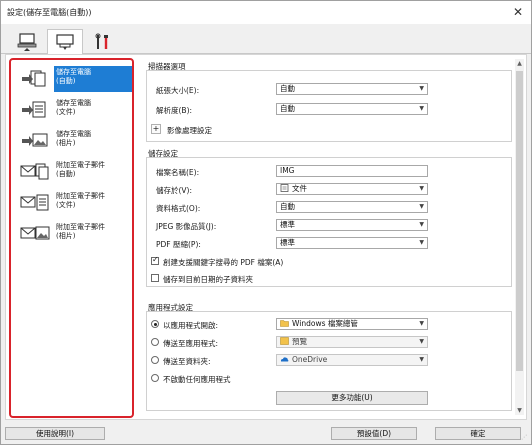 Image resolution: width=532 pixels, height=445 pixels. Describe the element at coordinates (34, 171) in the screenshot. I see `email-auto-icon` at that location.